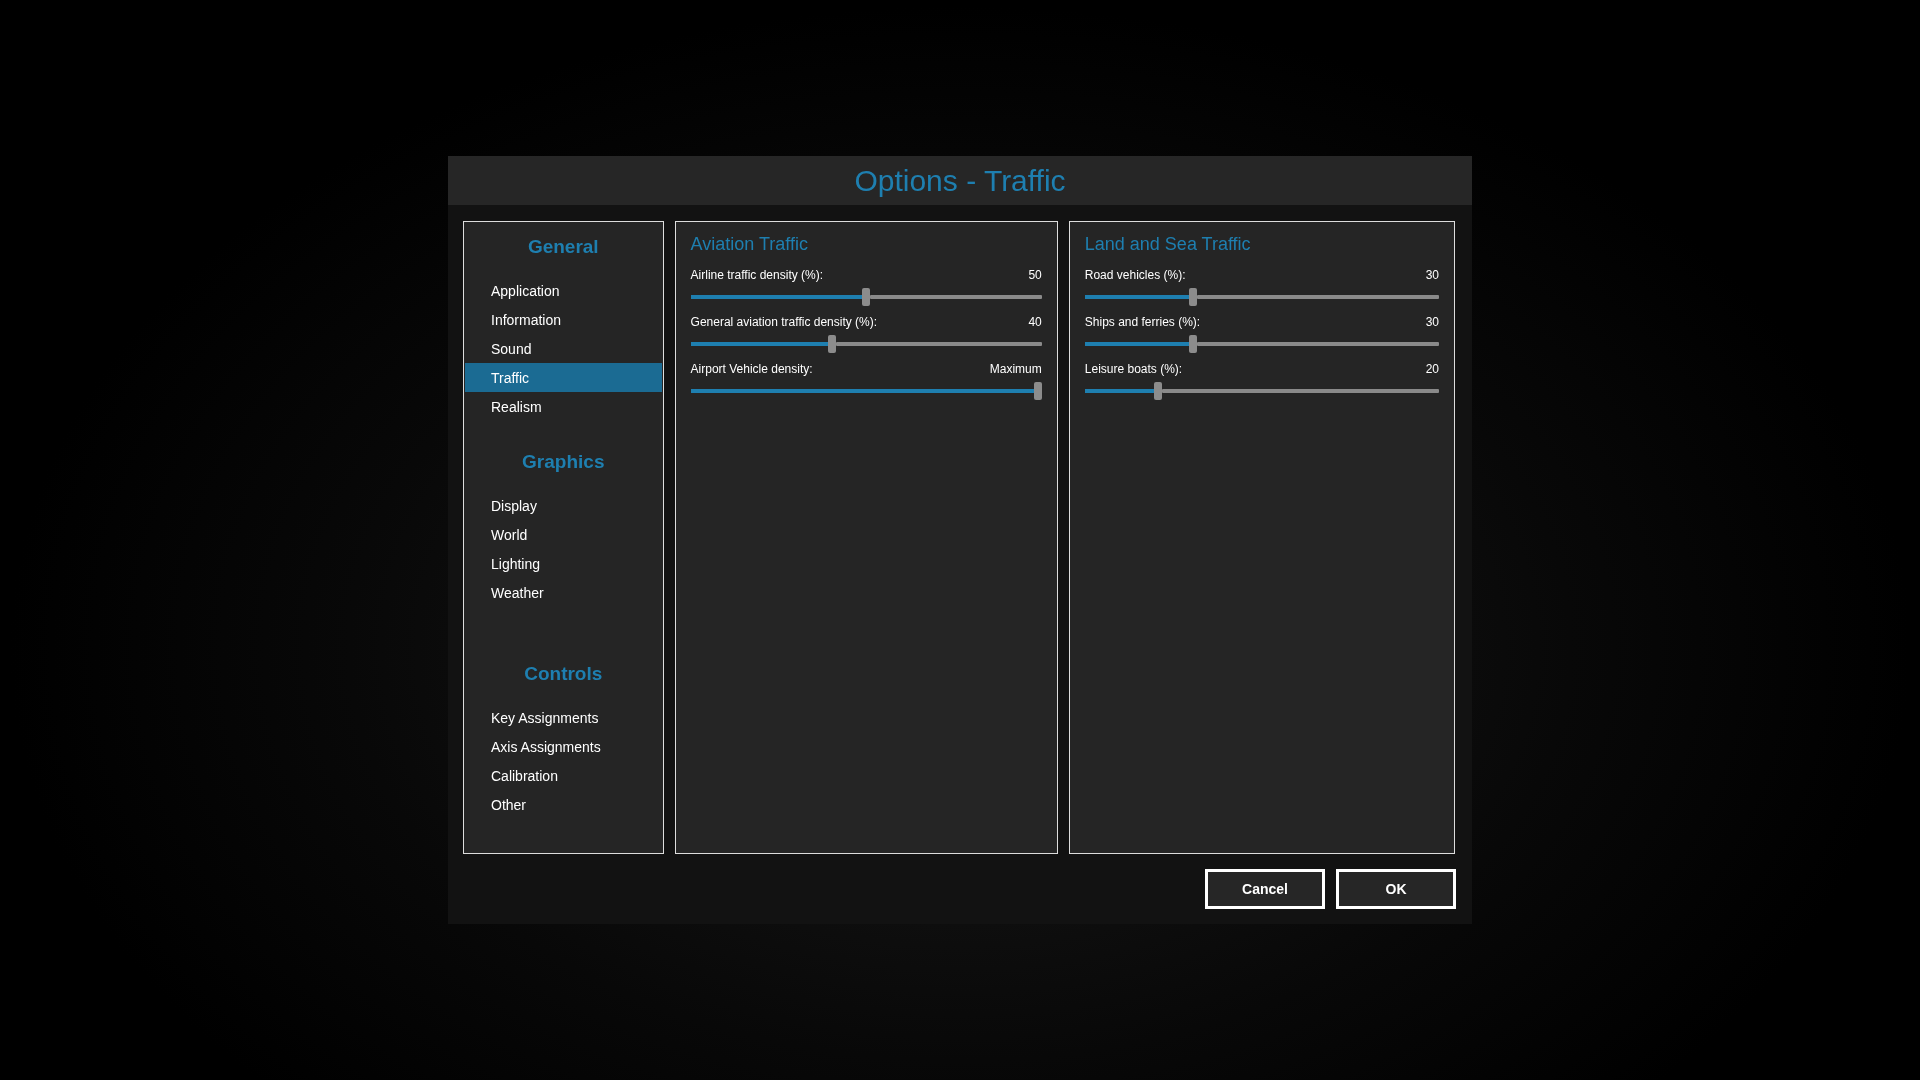  What do you see at coordinates (563, 505) in the screenshot?
I see `sidebar-item: Display` at bounding box center [563, 505].